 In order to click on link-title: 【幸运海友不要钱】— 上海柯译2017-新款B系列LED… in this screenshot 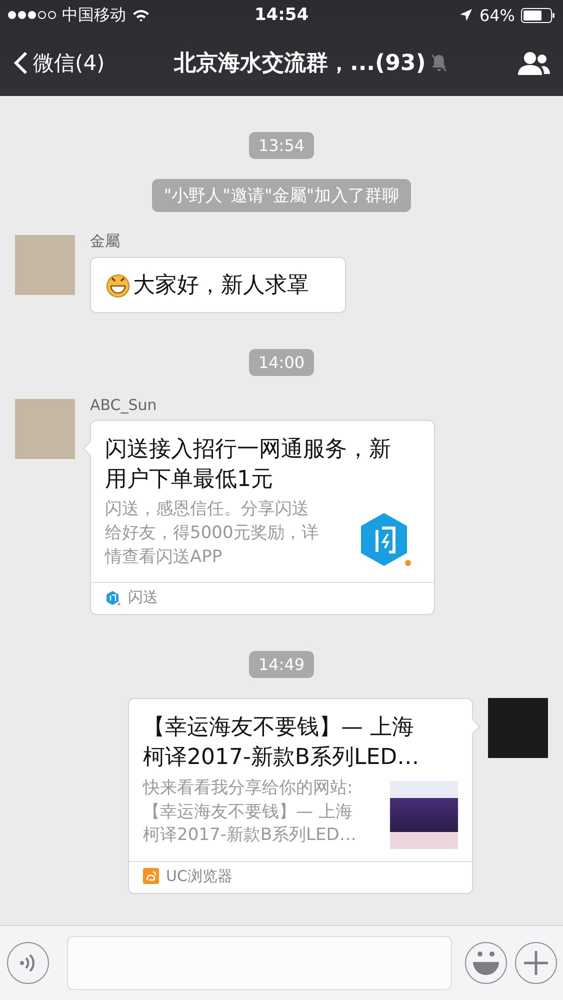, I will do `click(281, 743)`.